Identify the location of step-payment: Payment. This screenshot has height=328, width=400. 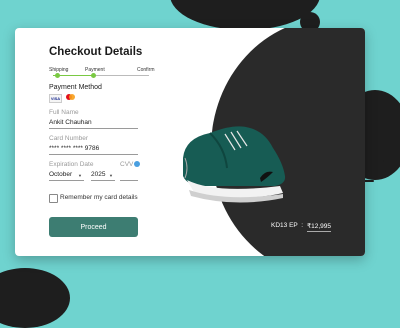
(95, 70).